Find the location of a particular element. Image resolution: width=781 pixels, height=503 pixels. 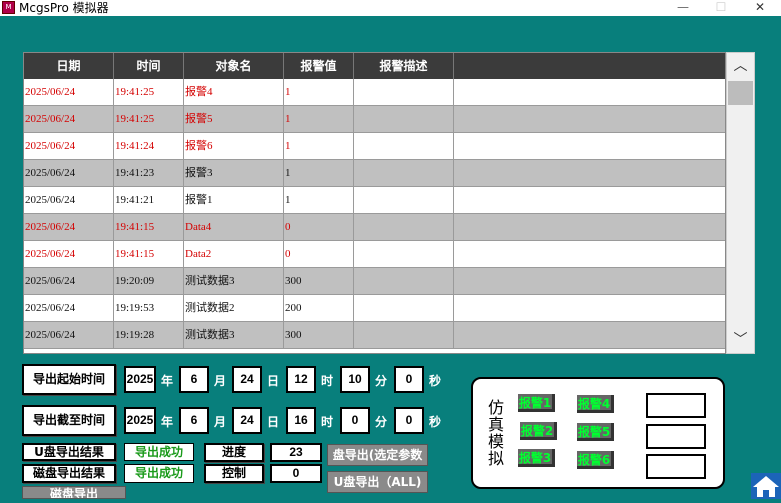

cell-time: 19:41:25 is located at coordinates (149, 92).